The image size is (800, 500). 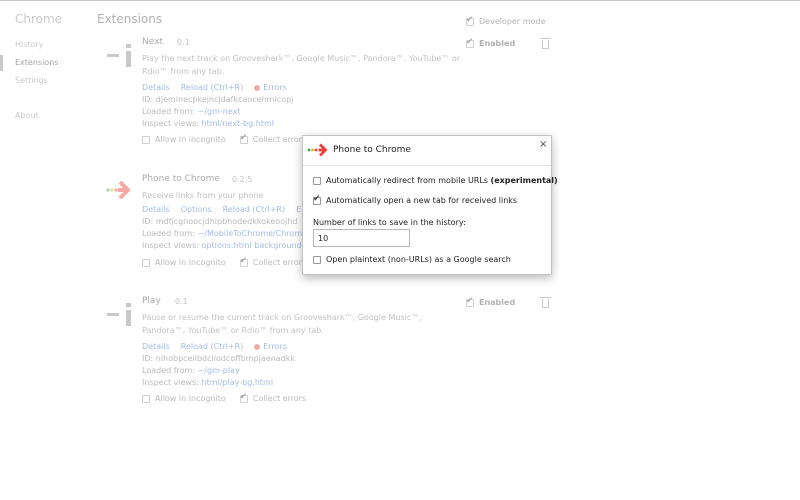 I want to click on id-value: nihobpceilbdcliodcoffbmpjaenadkk, so click(x=225, y=358).